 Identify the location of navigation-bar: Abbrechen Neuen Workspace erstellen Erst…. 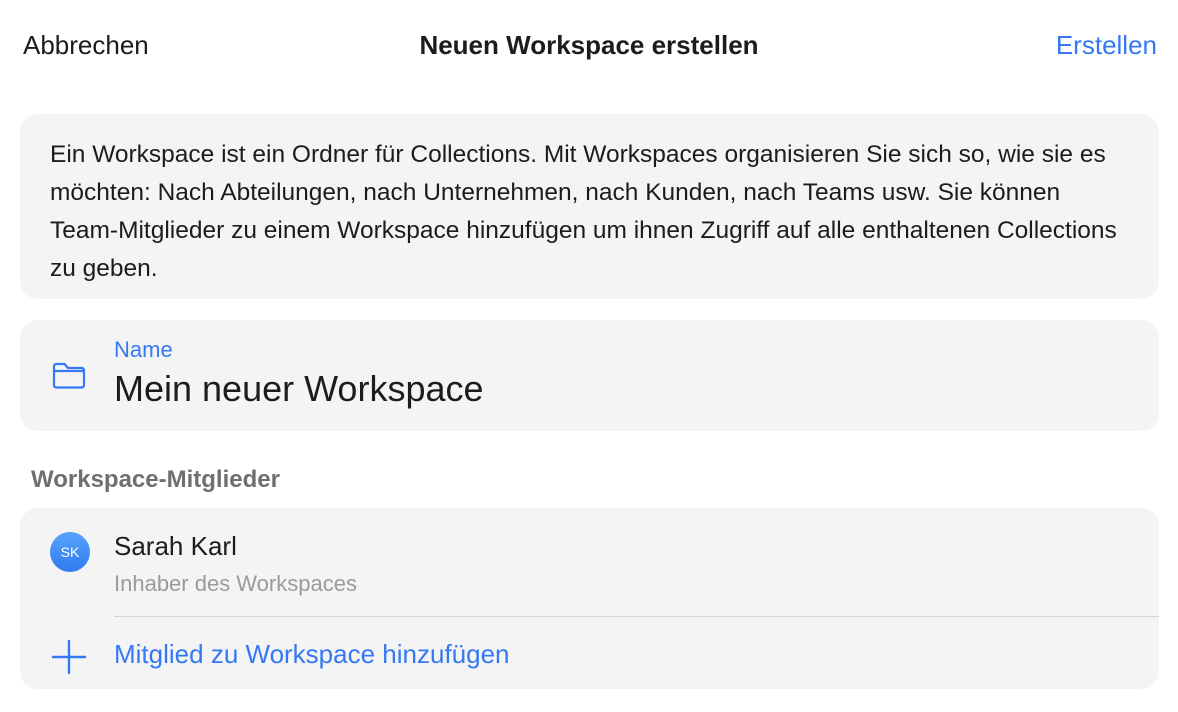
(589, 47).